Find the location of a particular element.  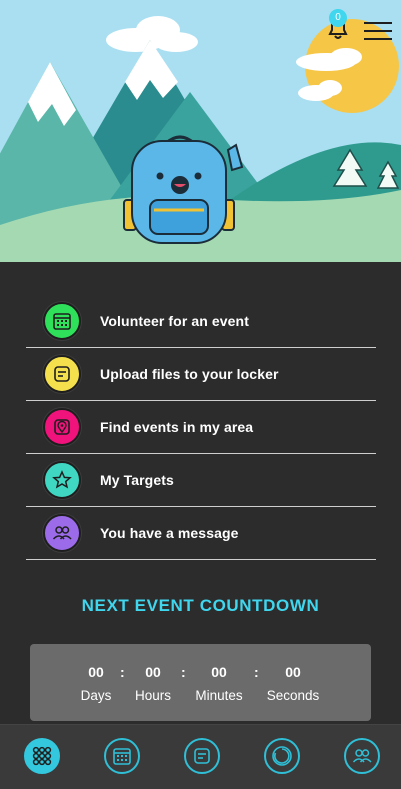

action-label: Upload files to your locker is located at coordinates (189, 374).